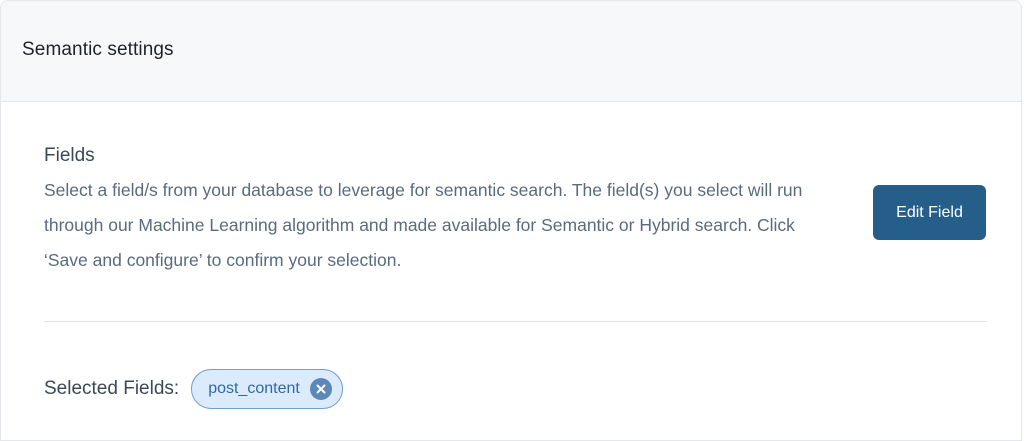  I want to click on selected-field-chip: post_content, so click(267, 389).